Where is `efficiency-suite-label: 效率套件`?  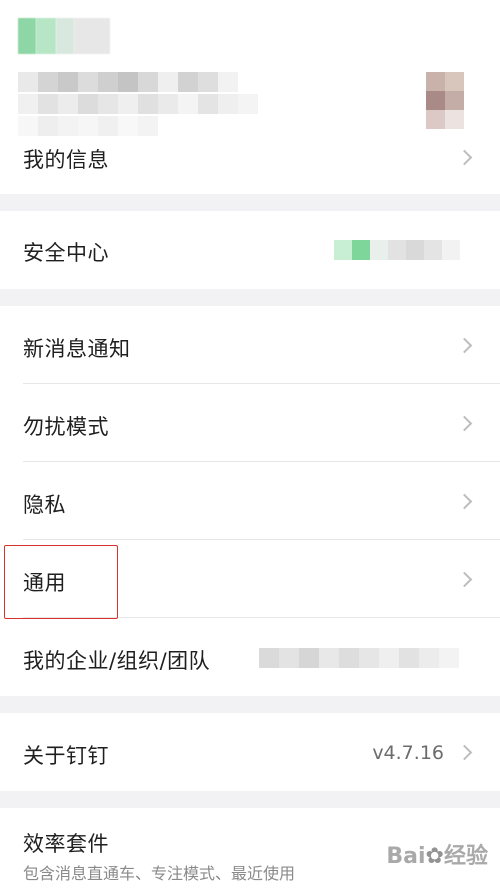 efficiency-suite-label: 效率套件 is located at coordinates (66, 844).